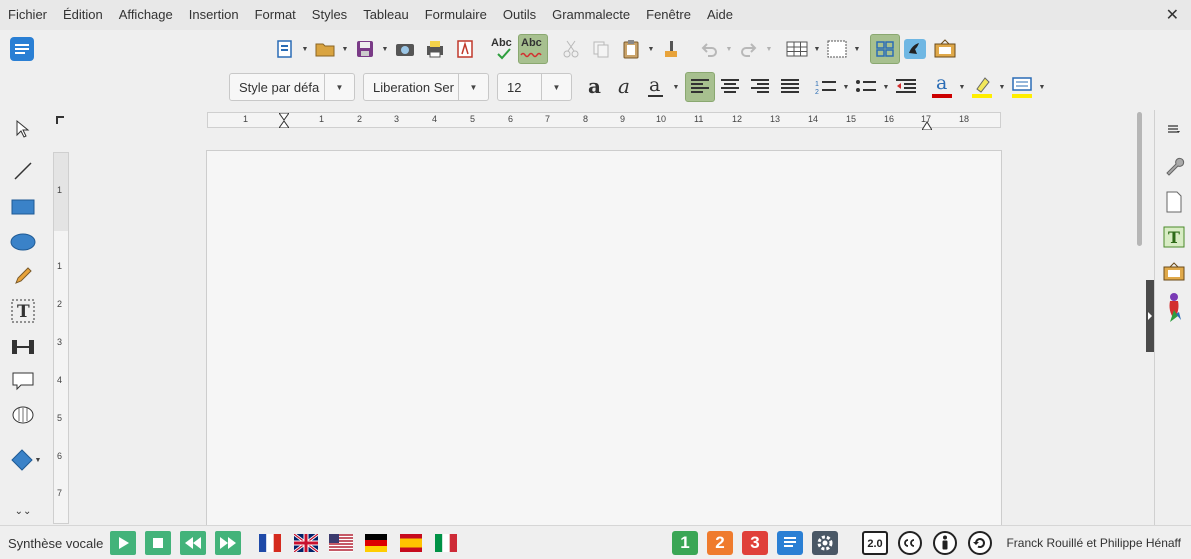 The height and width of the screenshot is (559, 1191). I want to click on open-button, so click(325, 49).